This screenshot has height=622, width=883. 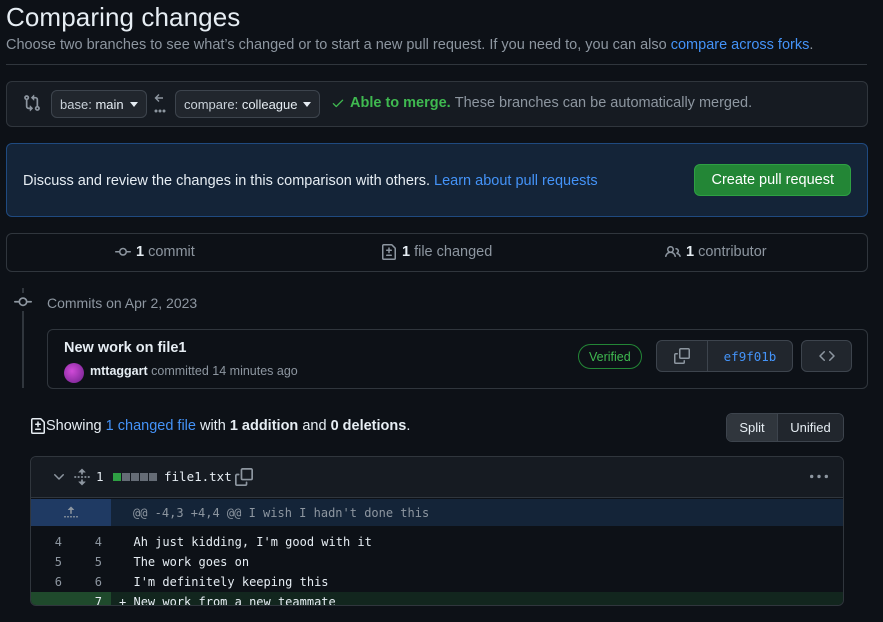 What do you see at coordinates (772, 180) in the screenshot?
I see `create-pull-request-button: Create pull request` at bounding box center [772, 180].